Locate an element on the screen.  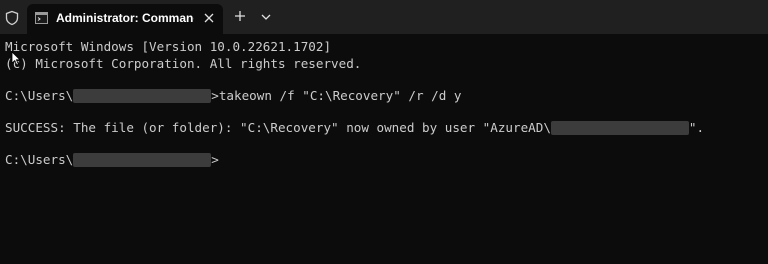
close-icon is located at coordinates (209, 18).